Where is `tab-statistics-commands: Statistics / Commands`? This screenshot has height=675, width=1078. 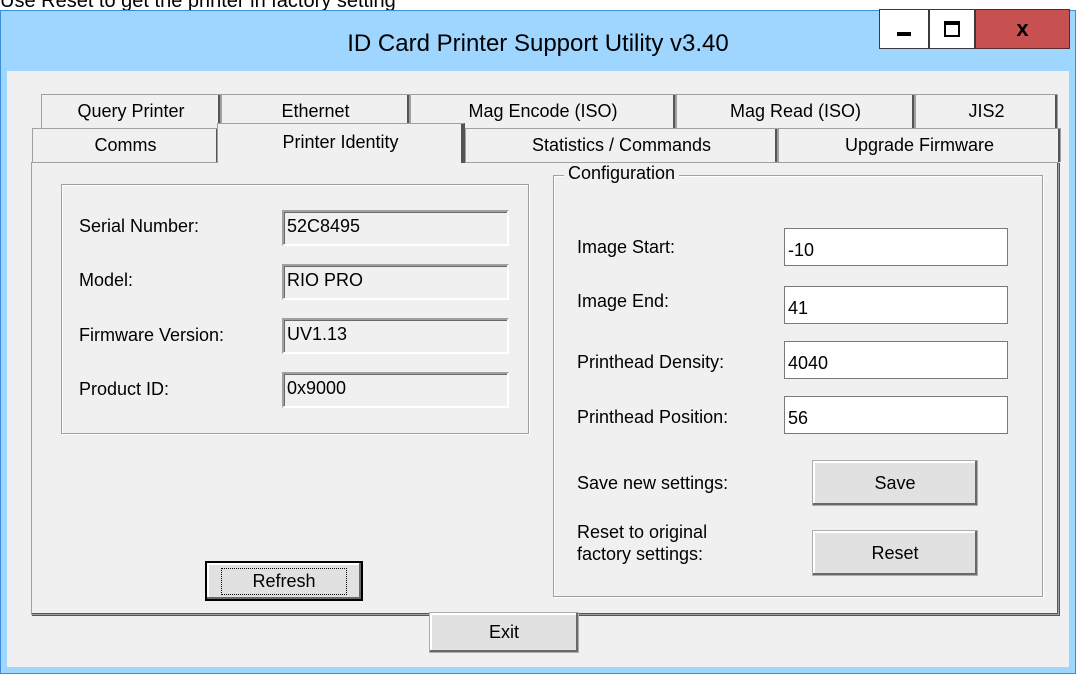 tab-statistics-commands: Statistics / Commands is located at coordinates (621, 145).